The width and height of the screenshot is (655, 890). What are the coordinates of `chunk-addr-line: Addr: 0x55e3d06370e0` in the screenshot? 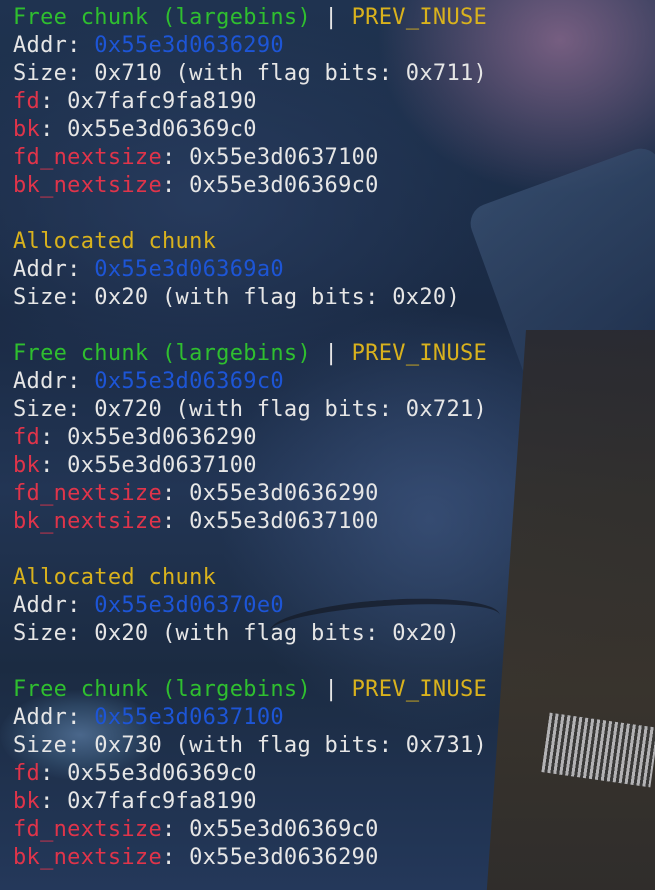 It's located at (334, 606).